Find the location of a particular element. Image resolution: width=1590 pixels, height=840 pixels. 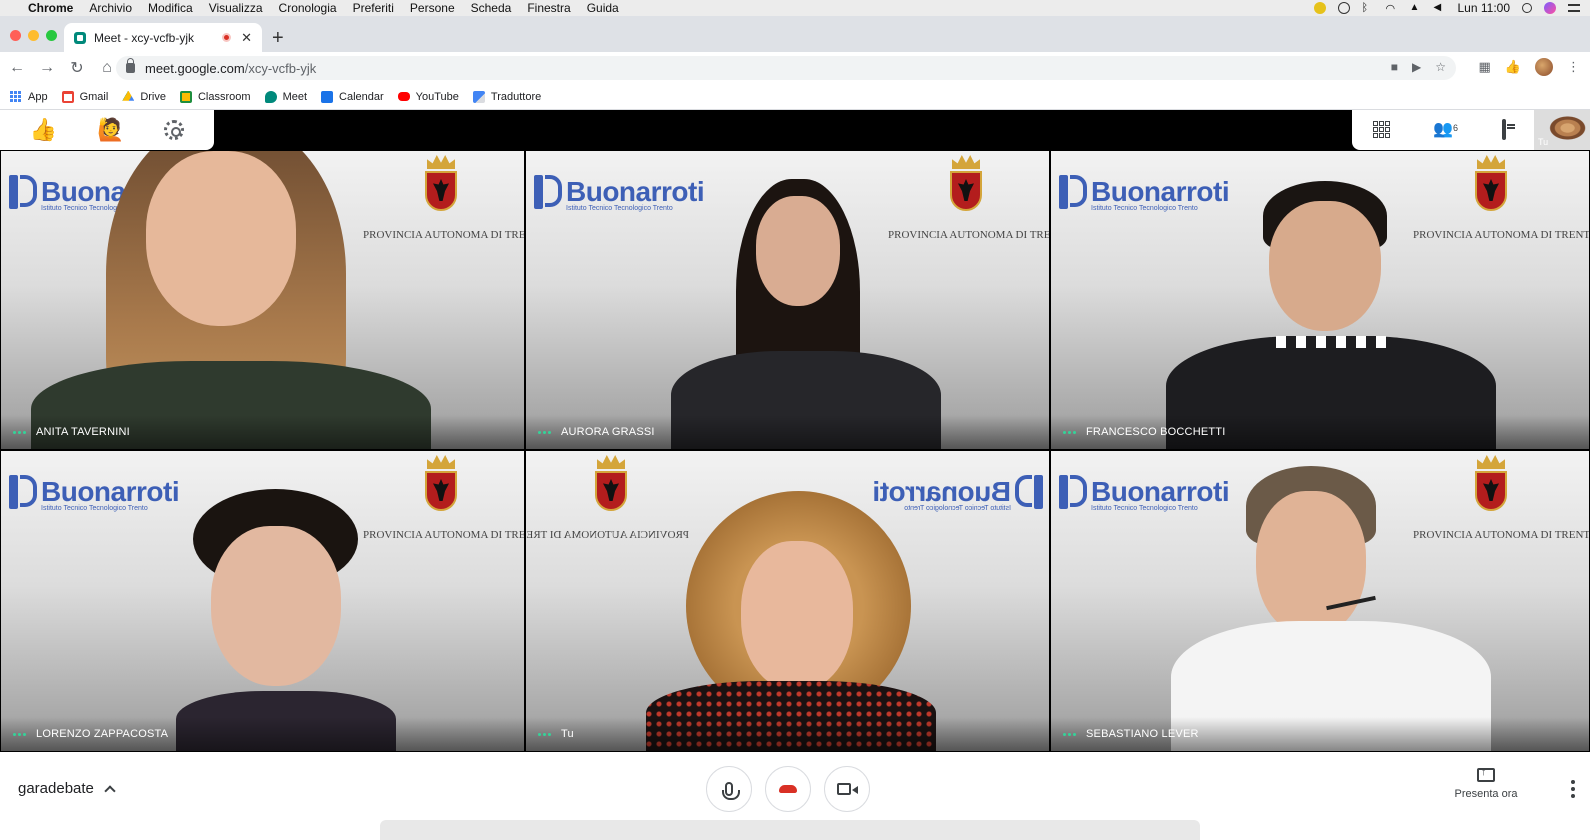

omnibox-actions: ■ ▶ ☆ is located at coordinates (1418, 67).